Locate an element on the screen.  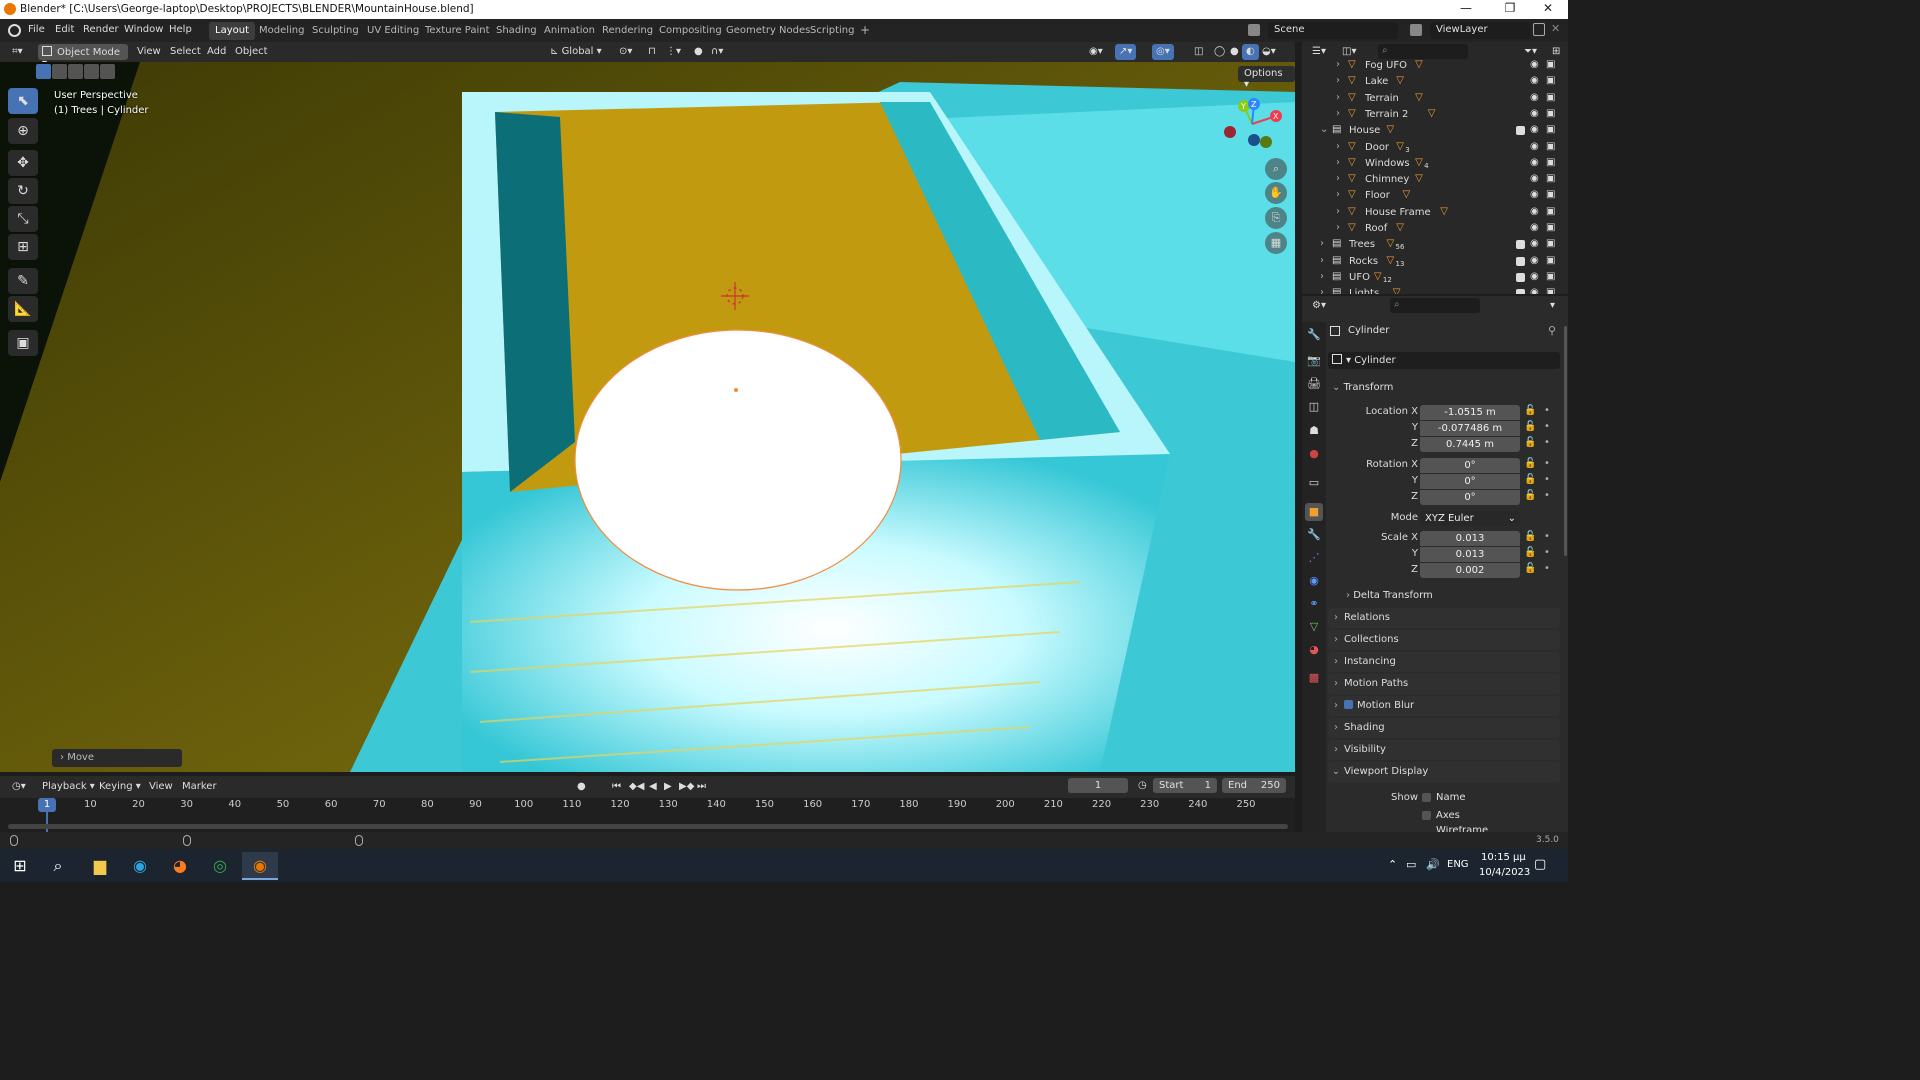
location-z-field: 0.7445 m is located at coordinates (1470, 444).